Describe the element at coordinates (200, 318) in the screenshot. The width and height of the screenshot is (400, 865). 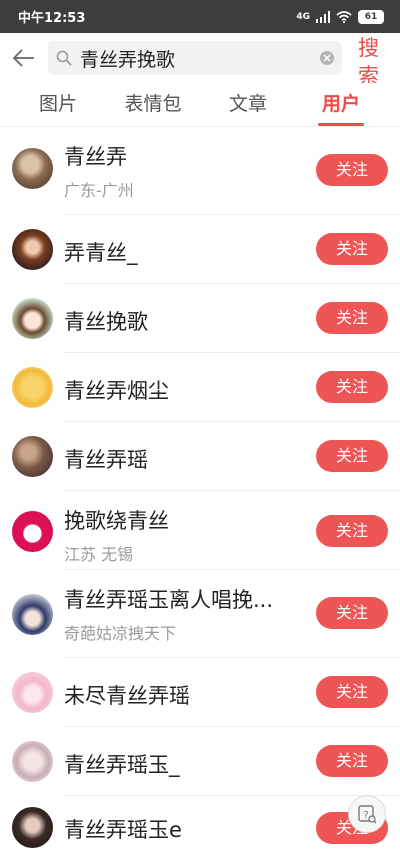
I see `list-item: 青丝挽歌 关注` at that location.